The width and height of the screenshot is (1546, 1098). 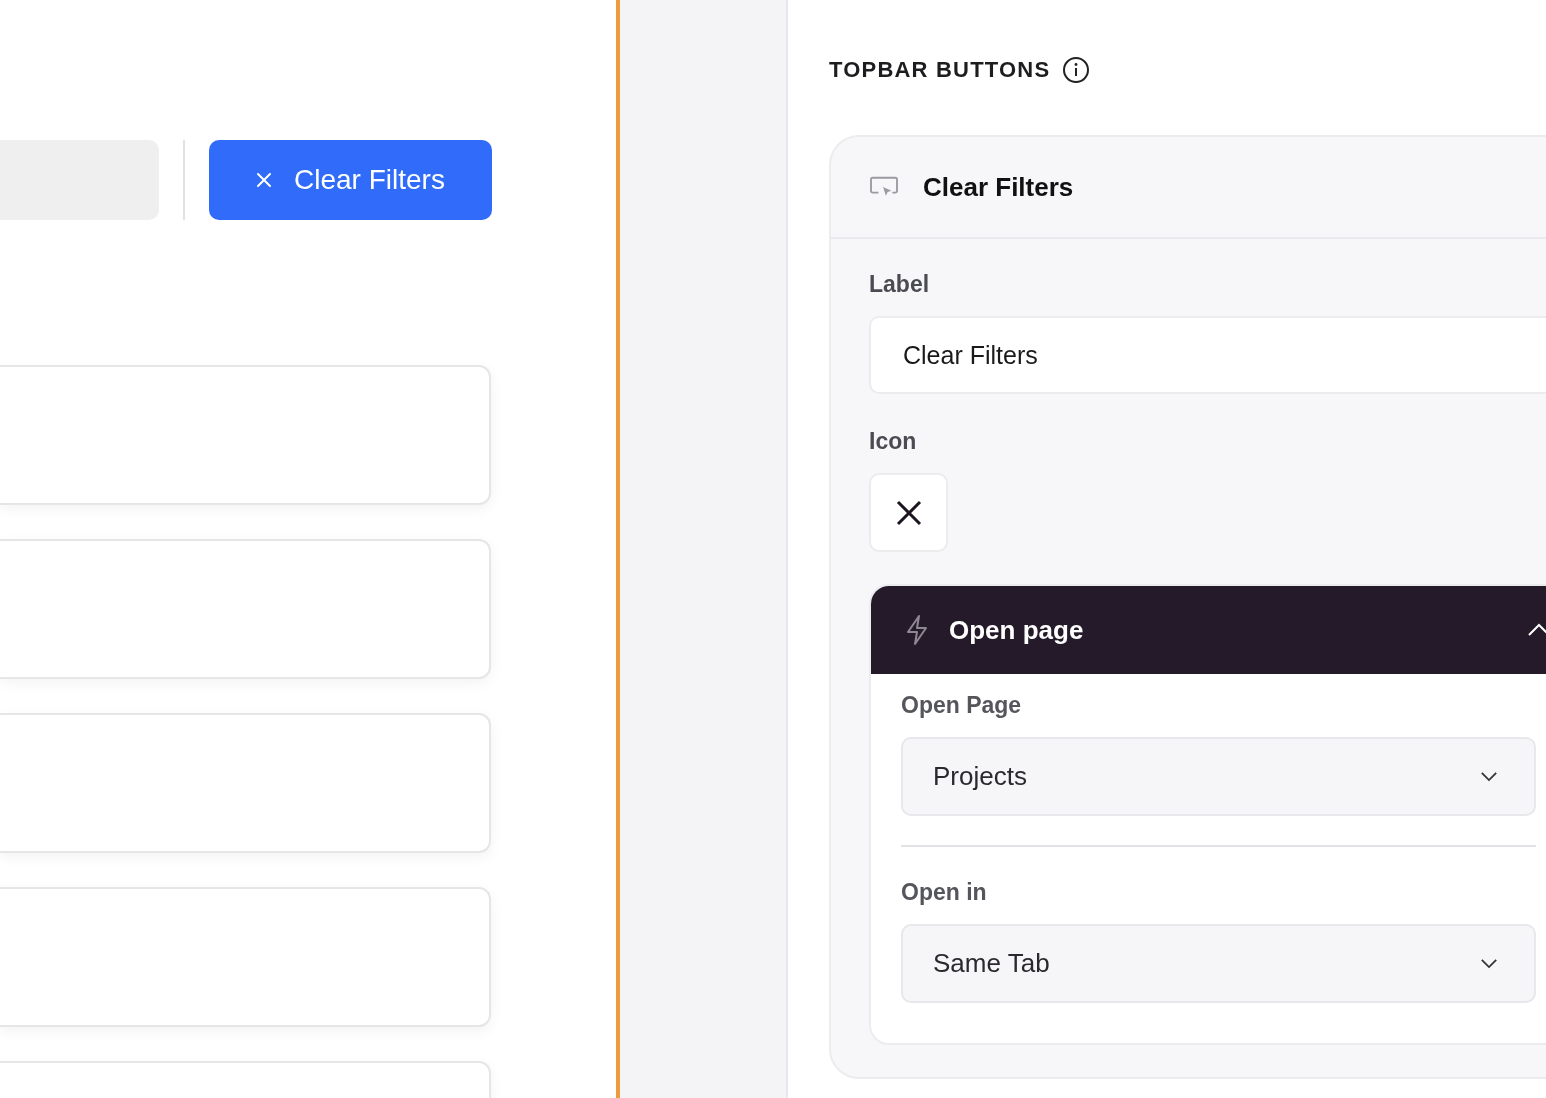 What do you see at coordinates (1218, 963) in the screenshot?
I see `open-in-select: Same Tab` at bounding box center [1218, 963].